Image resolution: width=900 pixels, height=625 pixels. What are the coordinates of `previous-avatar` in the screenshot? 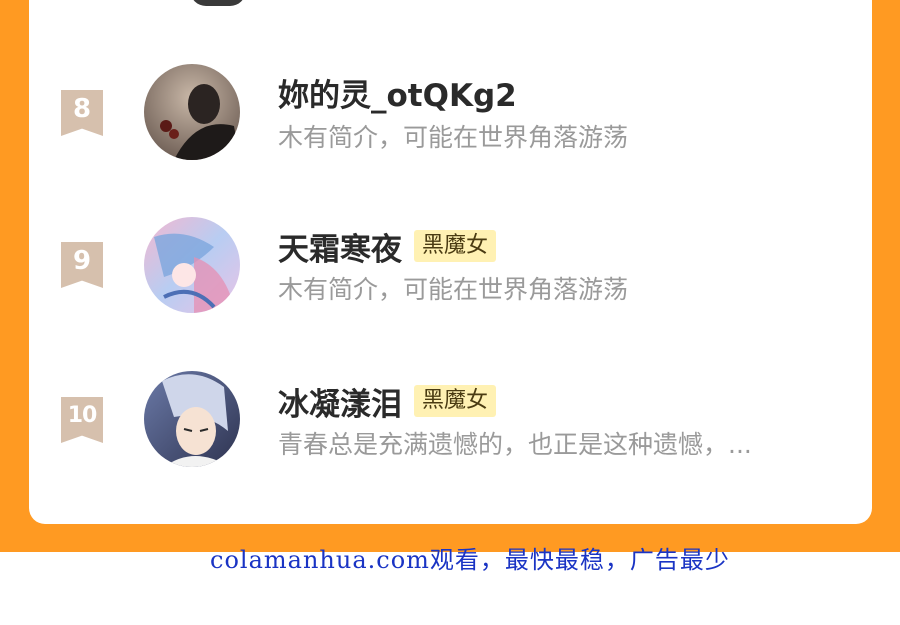 It's located at (218, 3).